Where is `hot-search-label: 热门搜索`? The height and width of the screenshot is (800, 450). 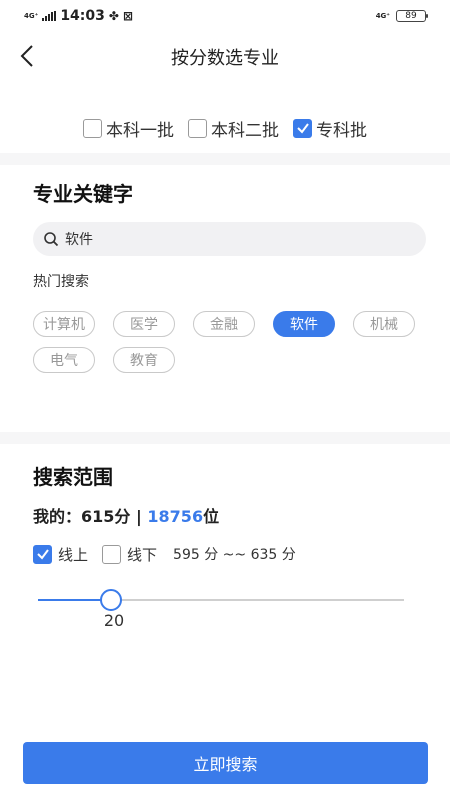
hot-search-label: 热门搜索 is located at coordinates (61, 282).